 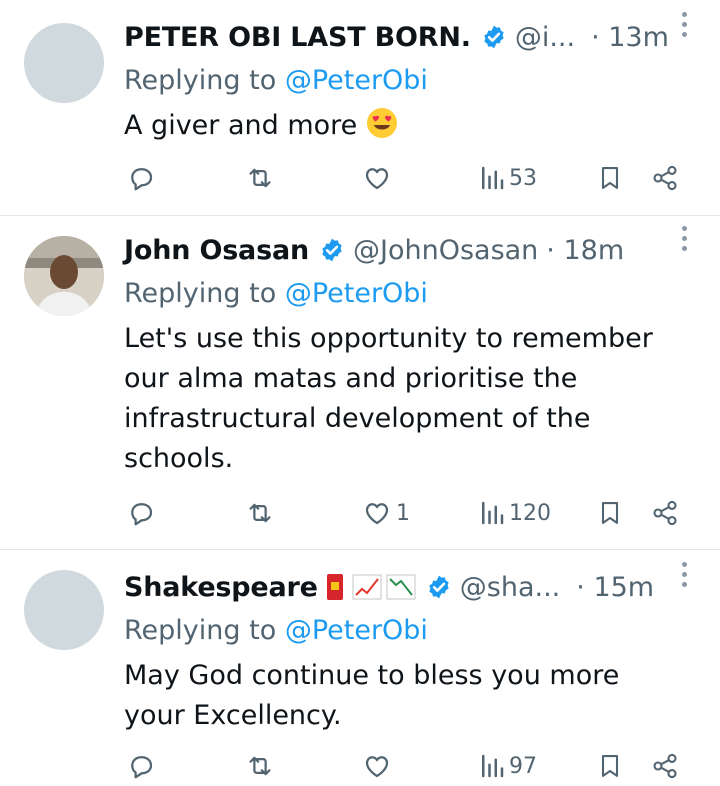 I want to click on views-button: 120, so click(x=515, y=513).